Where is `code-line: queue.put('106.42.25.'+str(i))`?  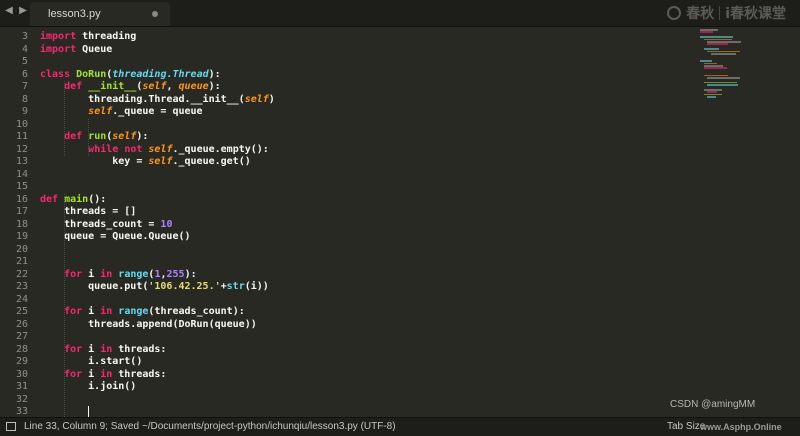 code-line: queue.put('106.42.25.'+str(i)) is located at coordinates (154, 287).